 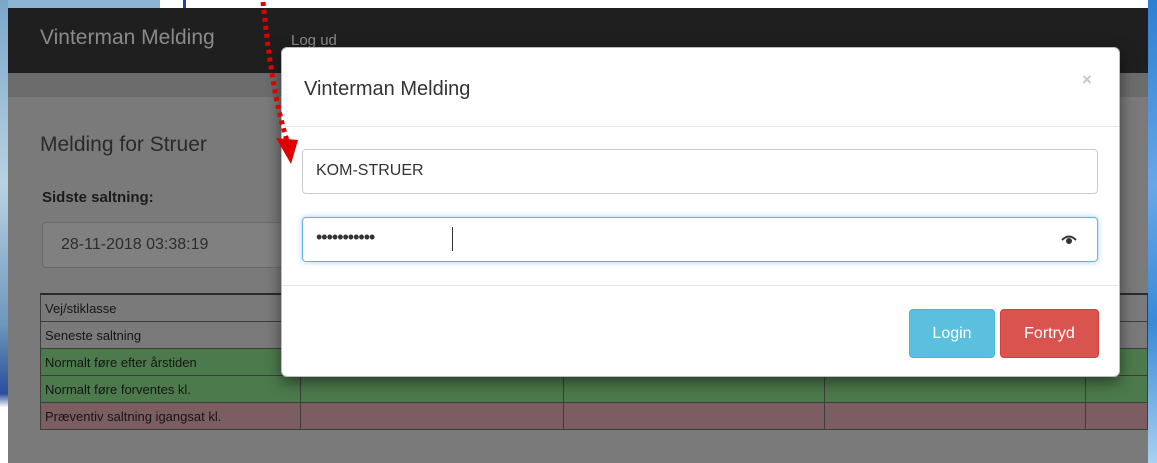 I want to click on desktop-background-top, so click(x=80, y=4).